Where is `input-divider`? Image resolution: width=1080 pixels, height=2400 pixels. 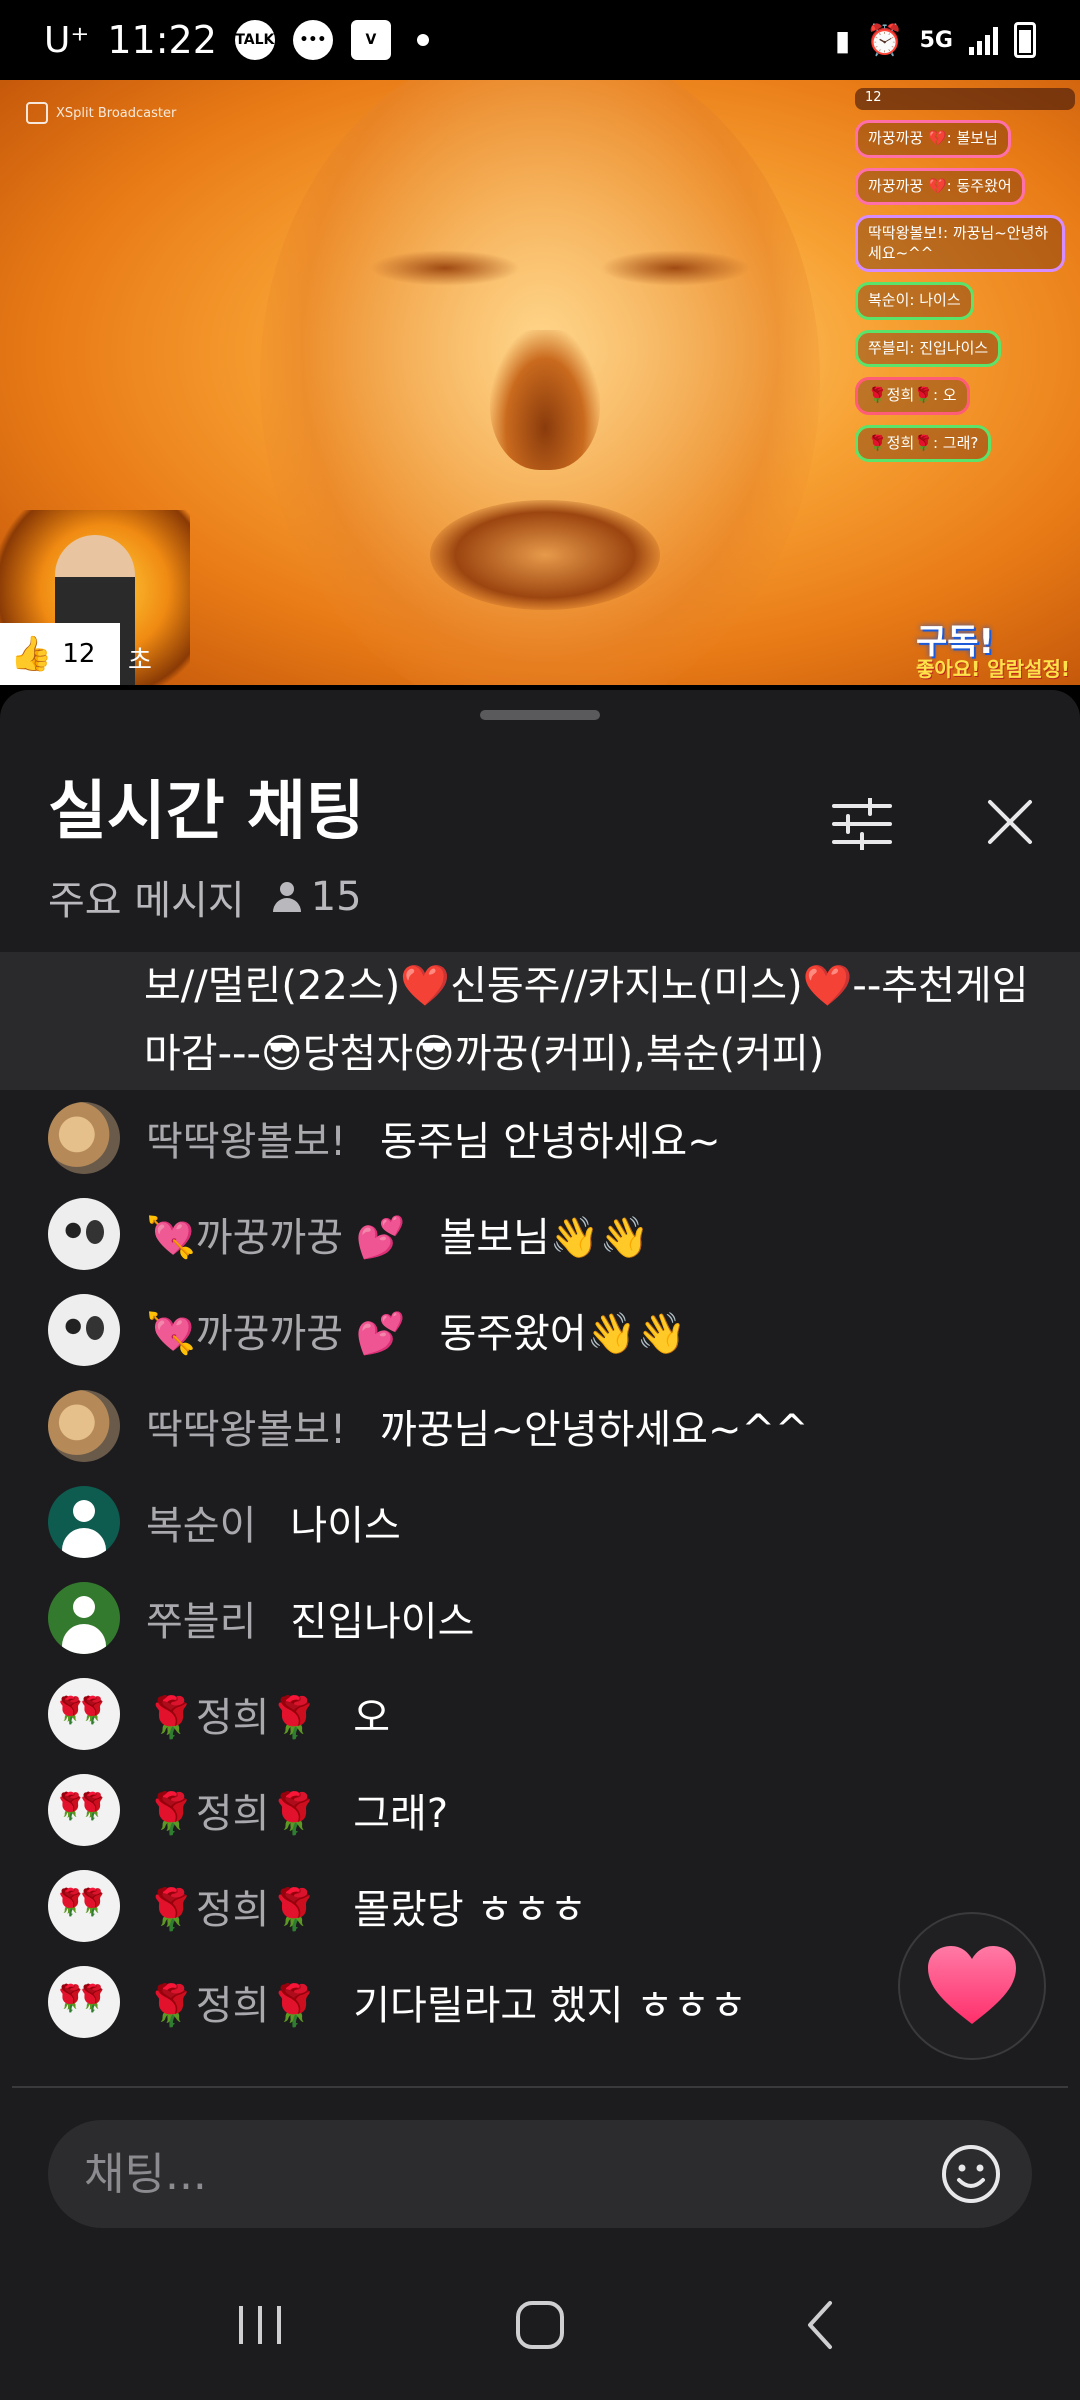 input-divider is located at coordinates (540, 2087).